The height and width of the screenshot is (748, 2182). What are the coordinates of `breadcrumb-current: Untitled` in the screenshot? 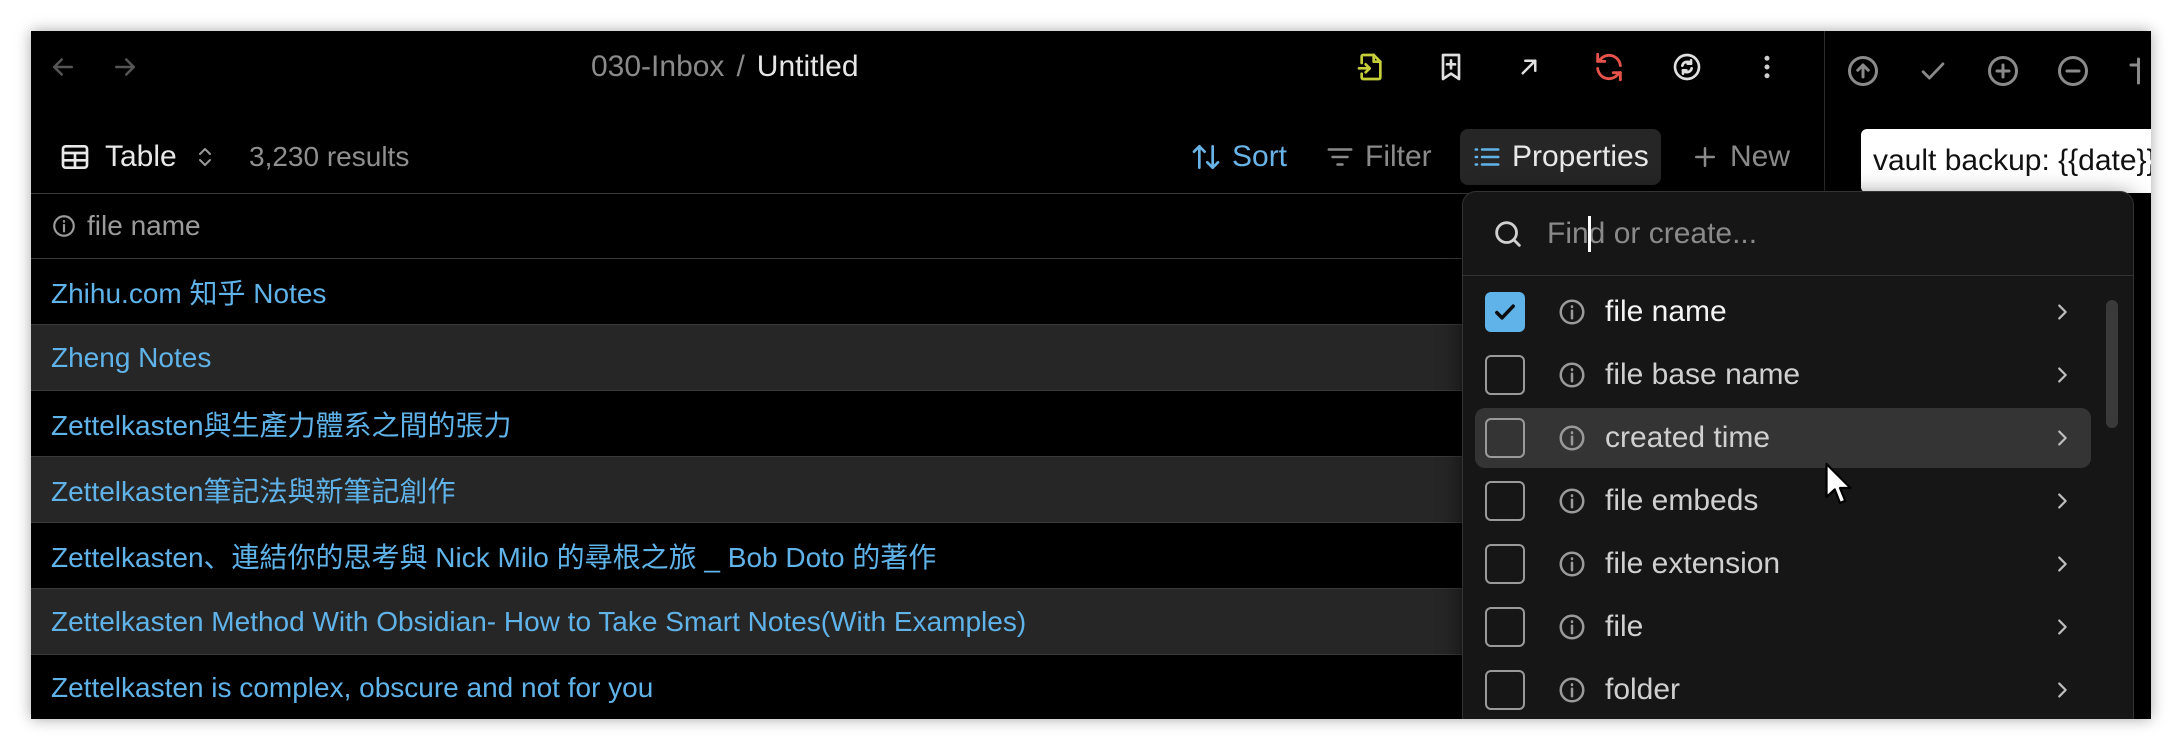 It's located at (808, 67).